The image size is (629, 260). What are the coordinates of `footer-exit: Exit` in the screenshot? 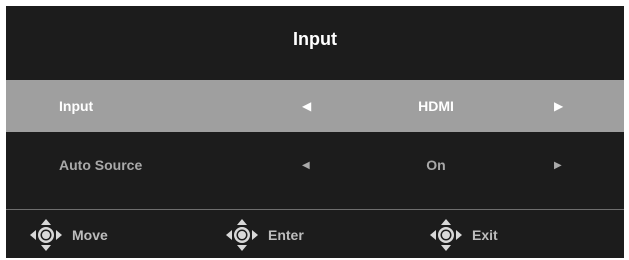 It's located at (463, 235).